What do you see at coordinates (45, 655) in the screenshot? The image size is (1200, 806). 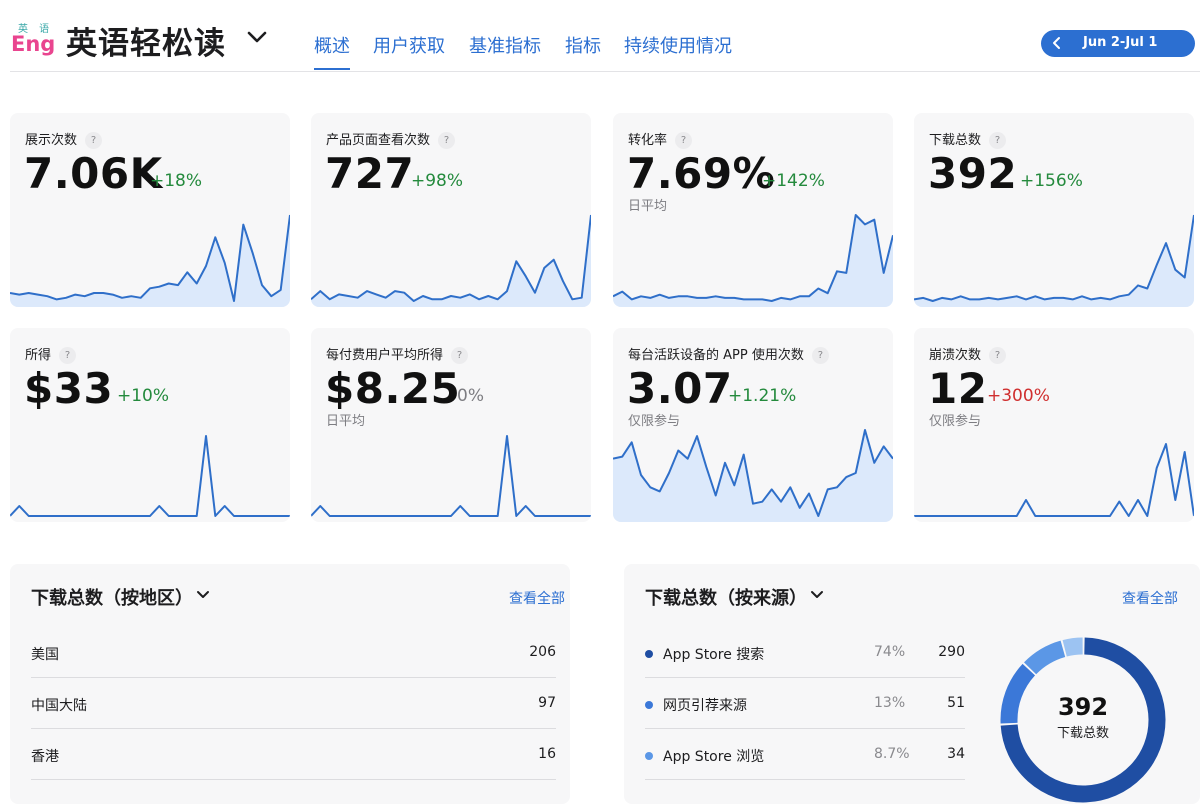 I see `region-name: 美国` at bounding box center [45, 655].